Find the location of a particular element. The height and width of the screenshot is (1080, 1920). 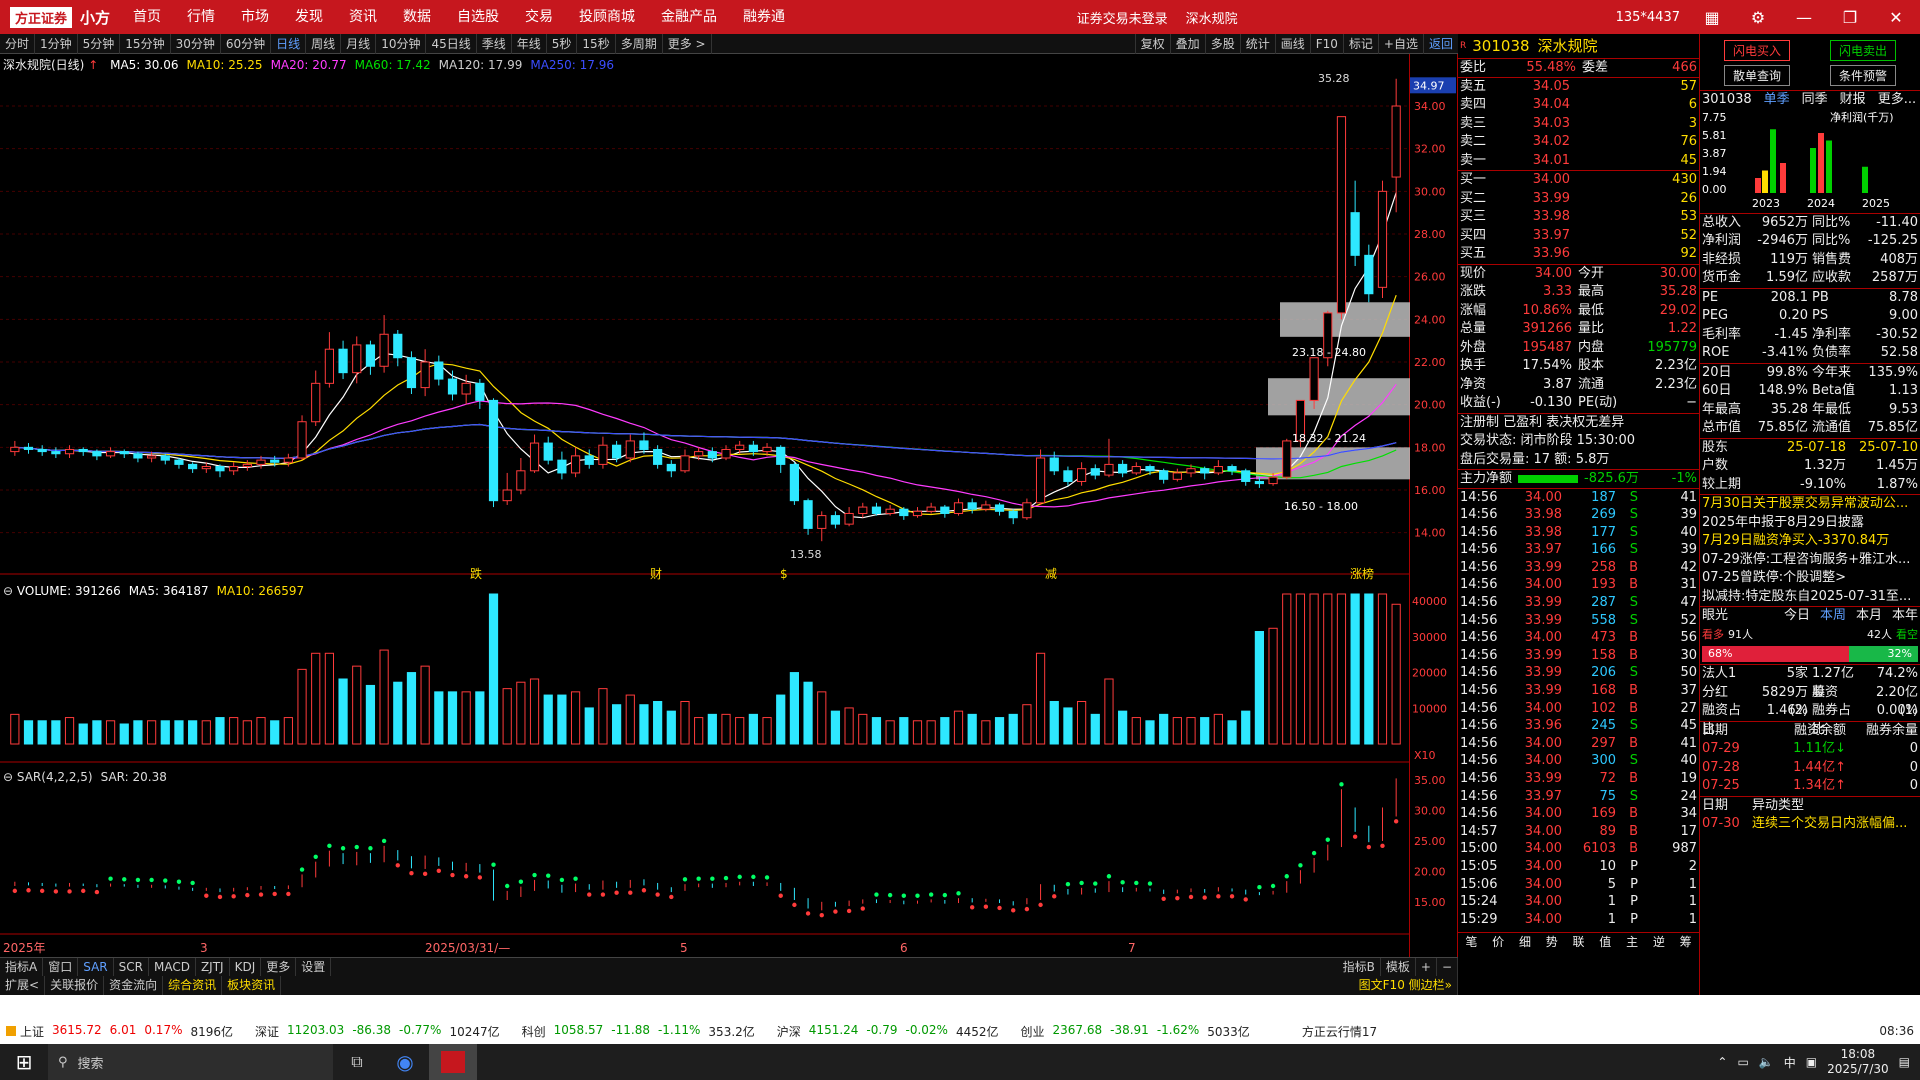

indicator-tab-7: 更多 is located at coordinates (279, 967).